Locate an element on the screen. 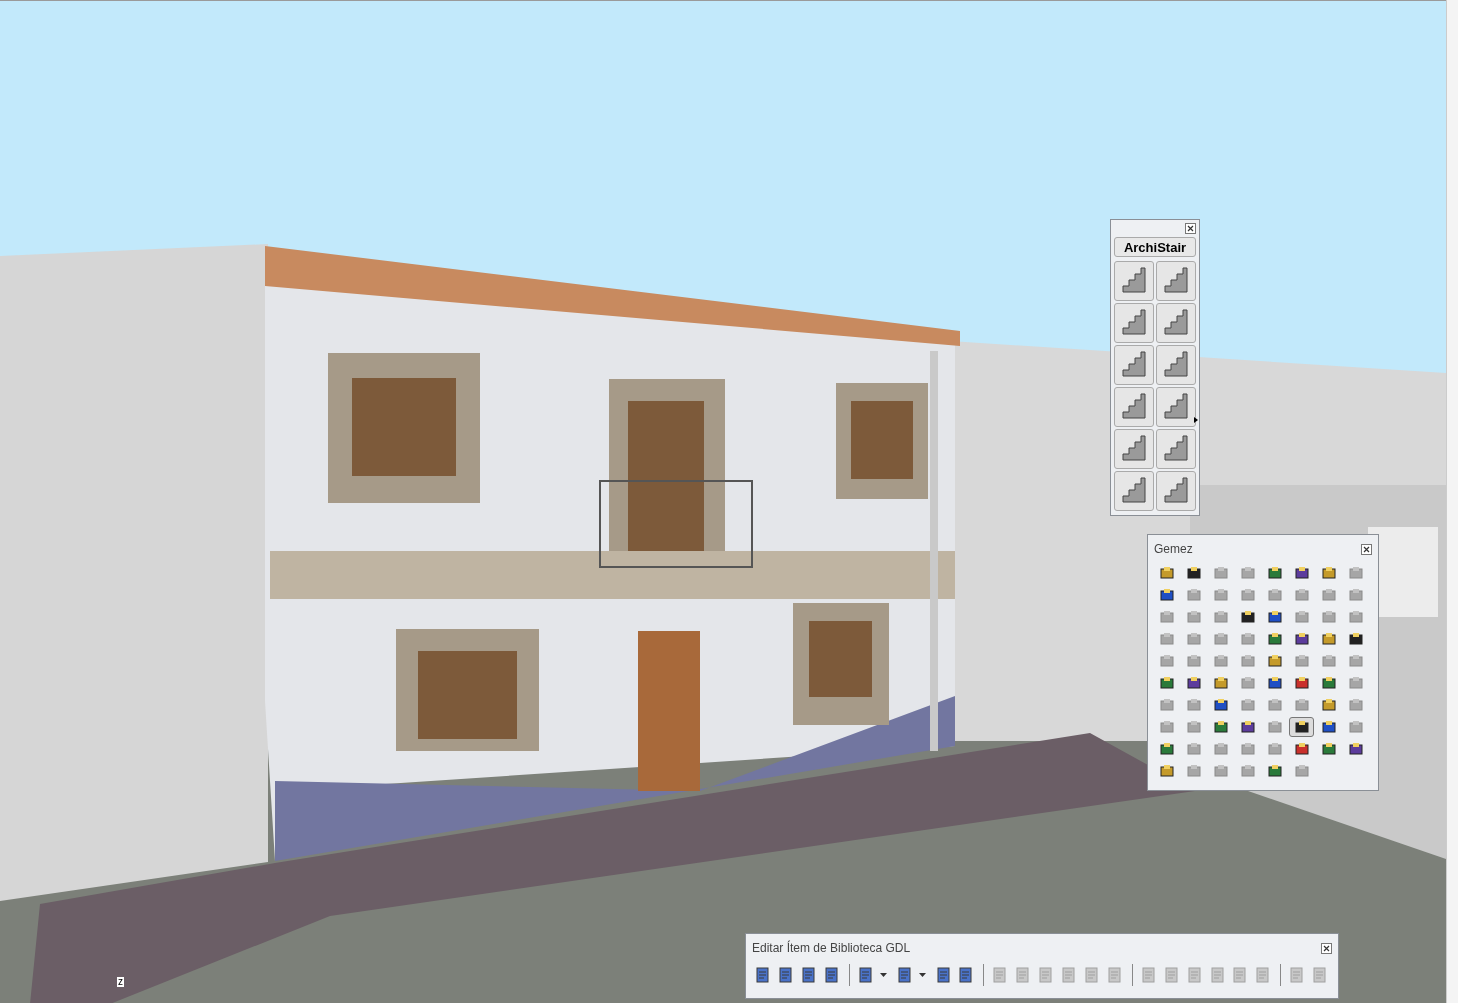 Image resolution: width=1458 pixels, height=1003 pixels. tool-button is located at coordinates (1301, 727).